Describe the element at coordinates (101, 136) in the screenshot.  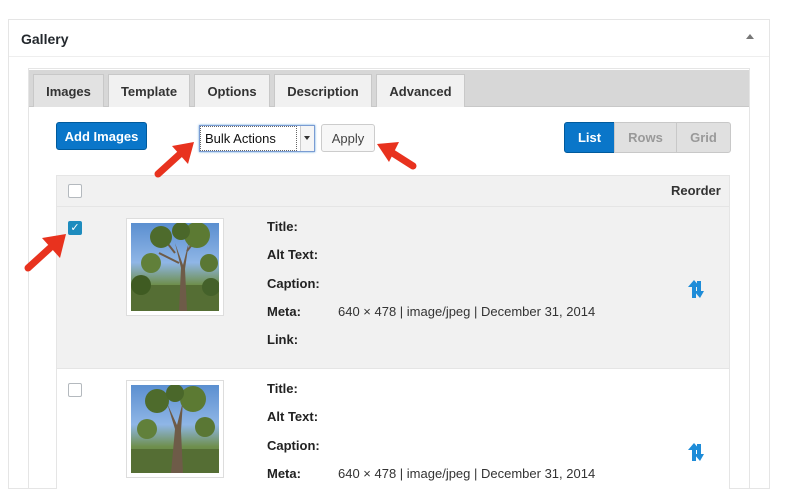
I see `add-images-button: Add Images` at that location.